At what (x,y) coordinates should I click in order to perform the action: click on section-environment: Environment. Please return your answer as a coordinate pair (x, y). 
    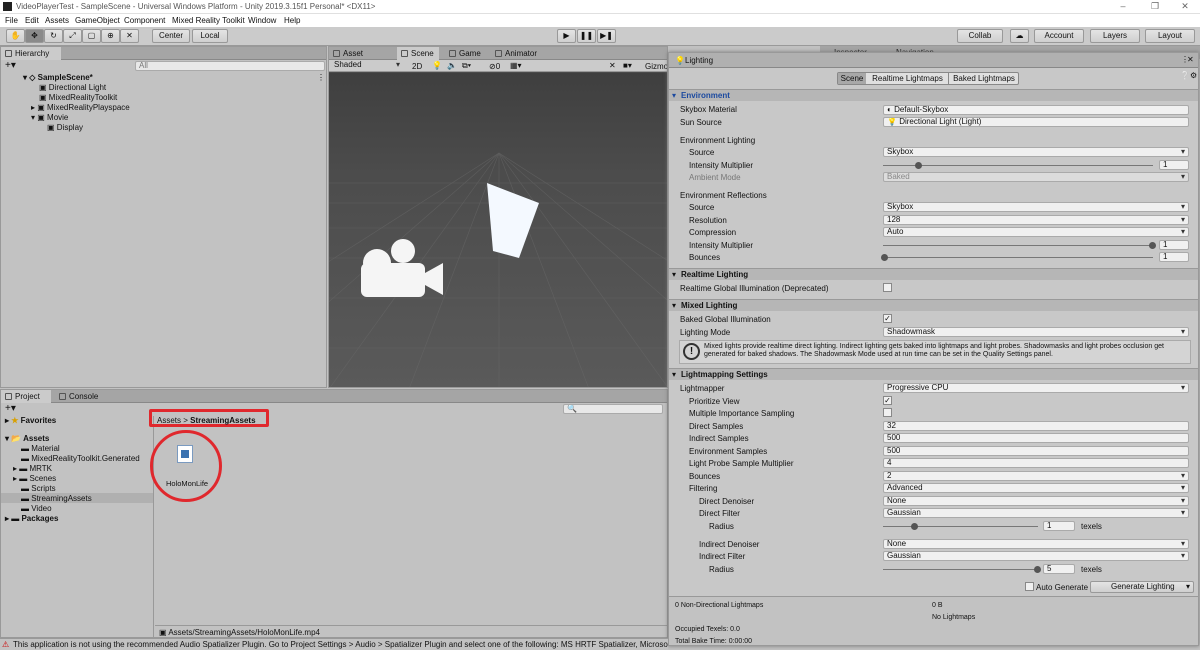
    Looking at the image, I should click on (933, 95).